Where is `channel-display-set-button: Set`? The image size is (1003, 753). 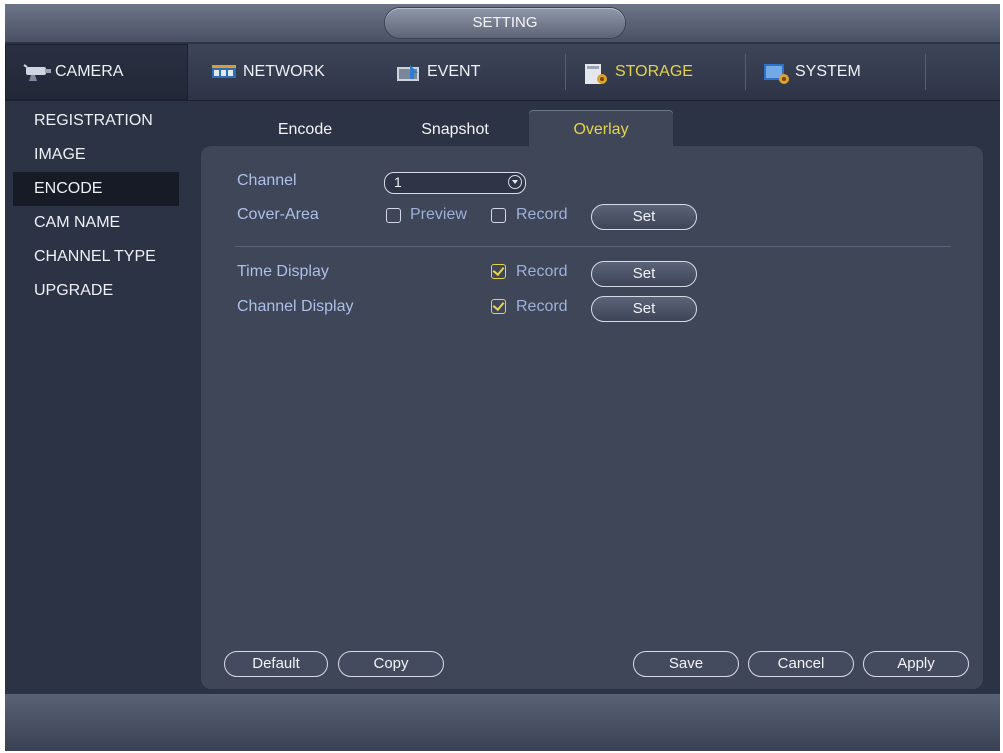 channel-display-set-button: Set is located at coordinates (644, 309).